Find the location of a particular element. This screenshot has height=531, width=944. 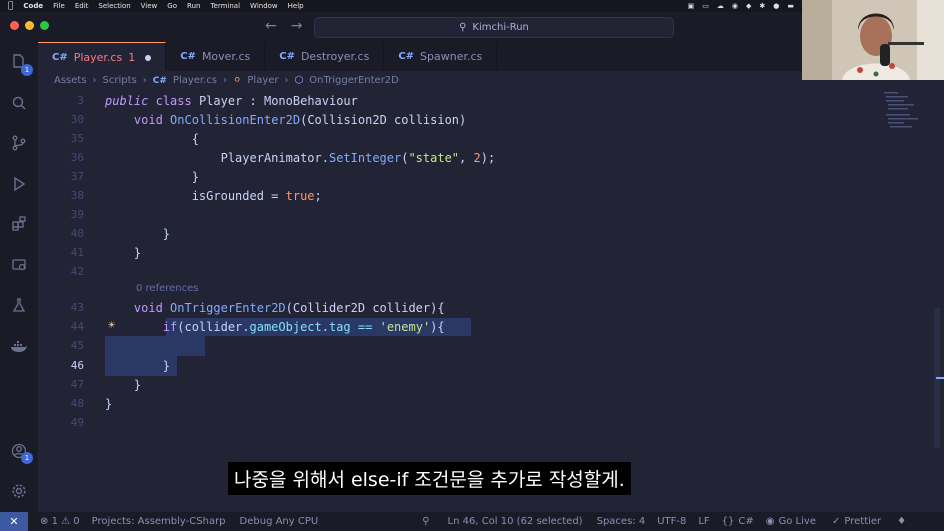

back-arrow-icon: ← is located at coordinates (271, 26).